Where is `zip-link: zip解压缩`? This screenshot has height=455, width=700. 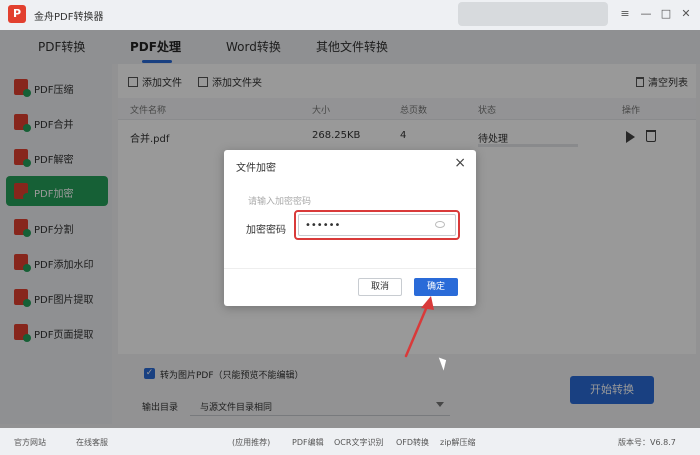 zip-link: zip解压缩 is located at coordinates (458, 442).